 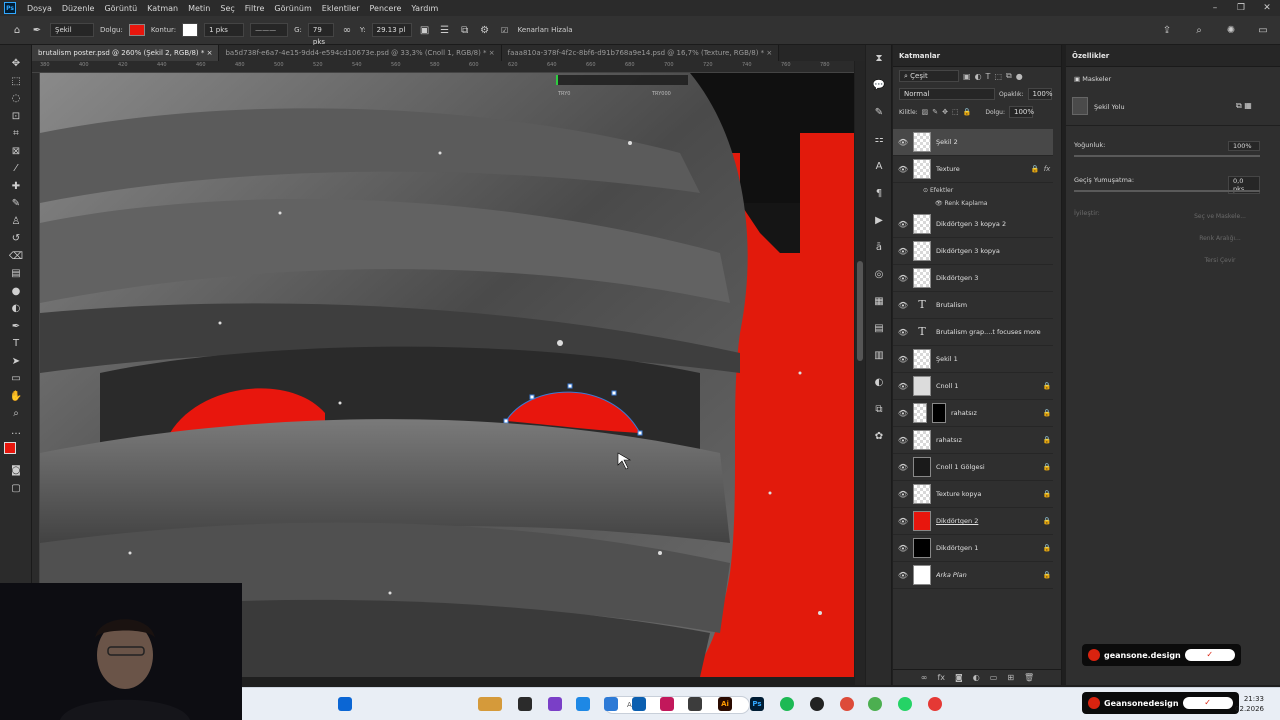 I want to click on menu-select: Seç, so click(x=227, y=8).